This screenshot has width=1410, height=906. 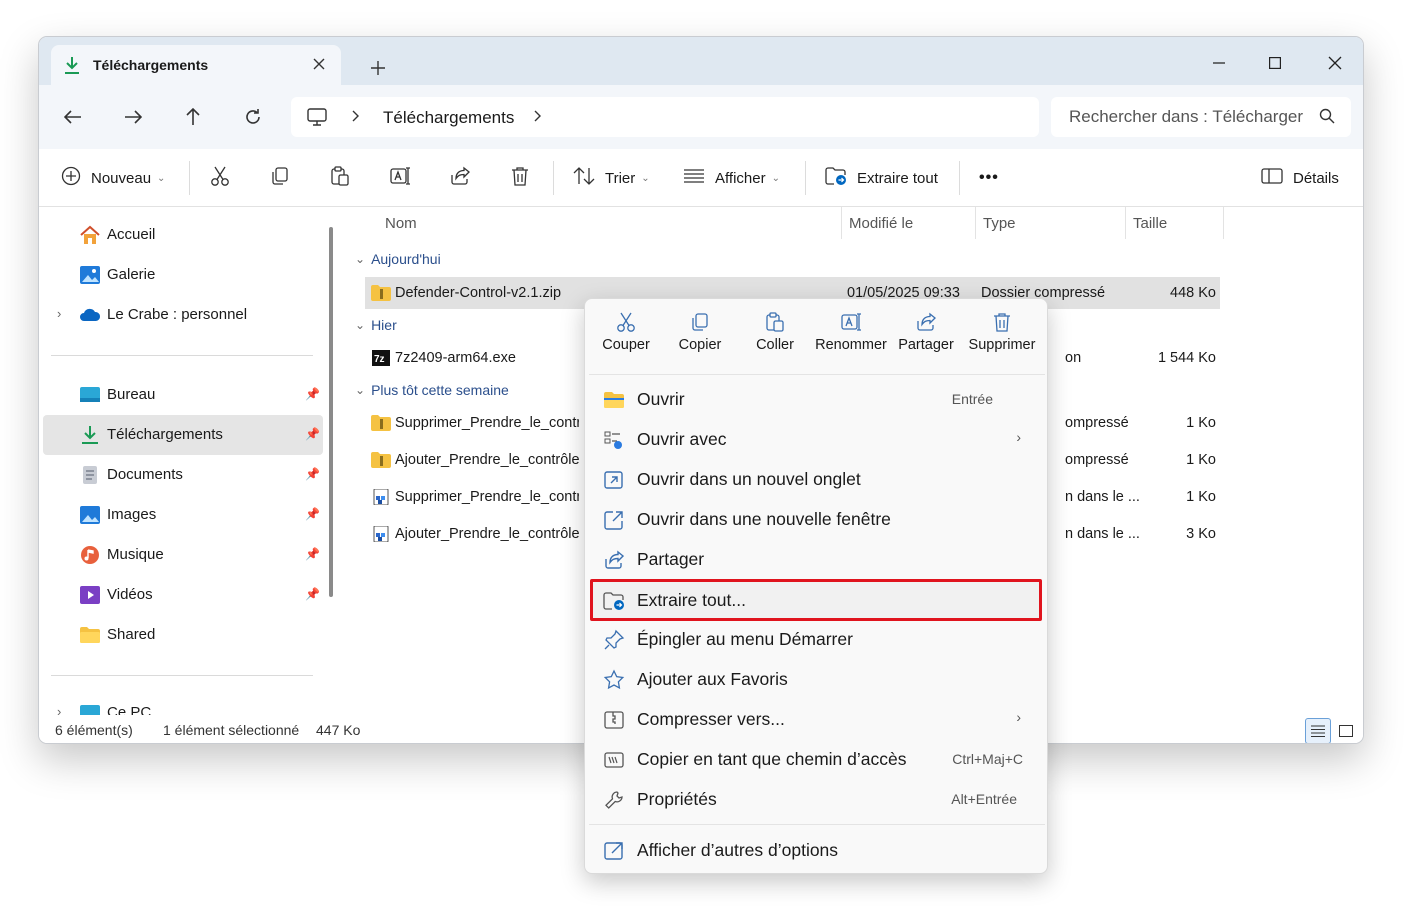 What do you see at coordinates (381, 358) in the screenshot?
I see `7zip-exe-icon: 7z` at bounding box center [381, 358].